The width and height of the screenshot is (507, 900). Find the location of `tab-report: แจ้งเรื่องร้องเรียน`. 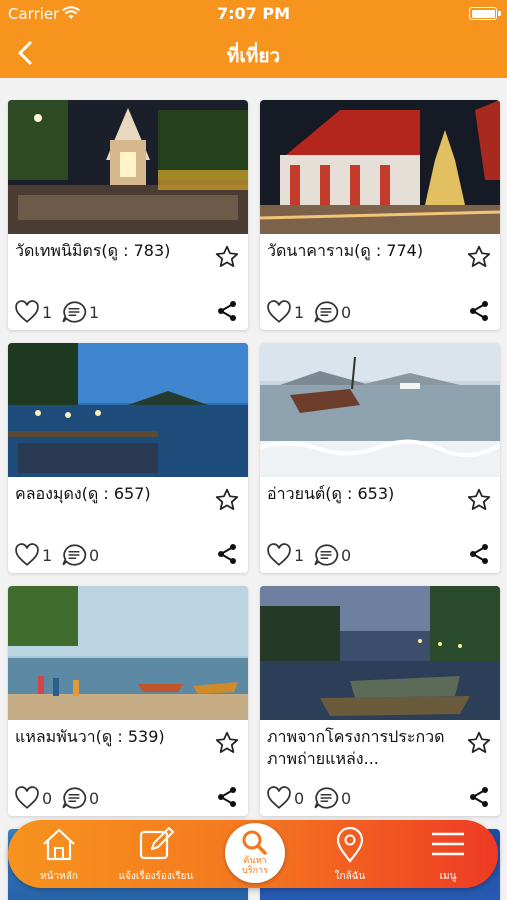

tab-report: แจ้งเรื่องร้องเรียน is located at coordinates (156, 854).